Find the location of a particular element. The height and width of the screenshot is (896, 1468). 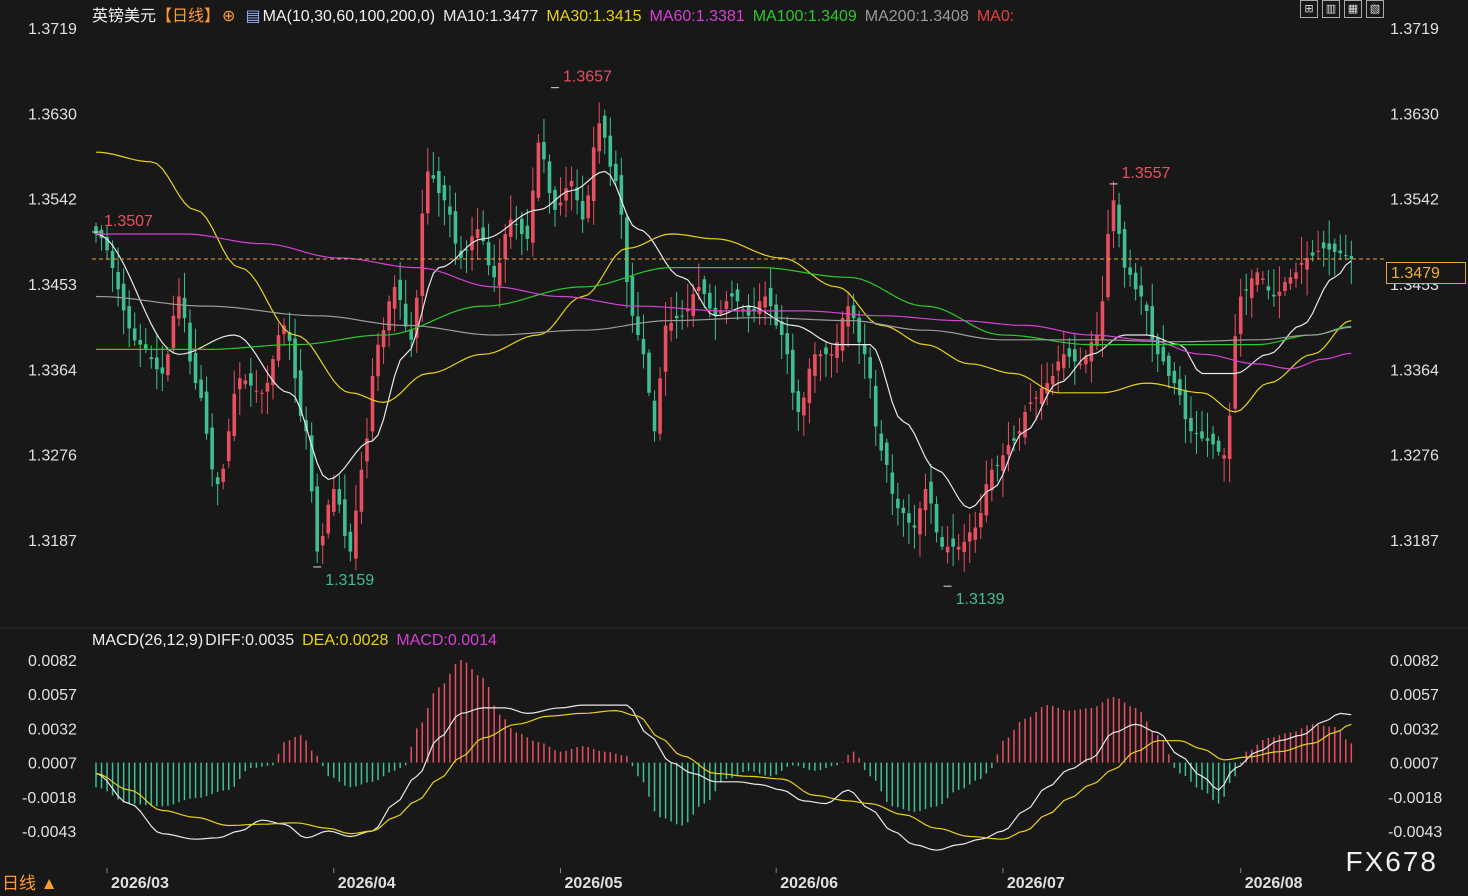

y-tick-right: 1.3364 is located at coordinates (1414, 371).